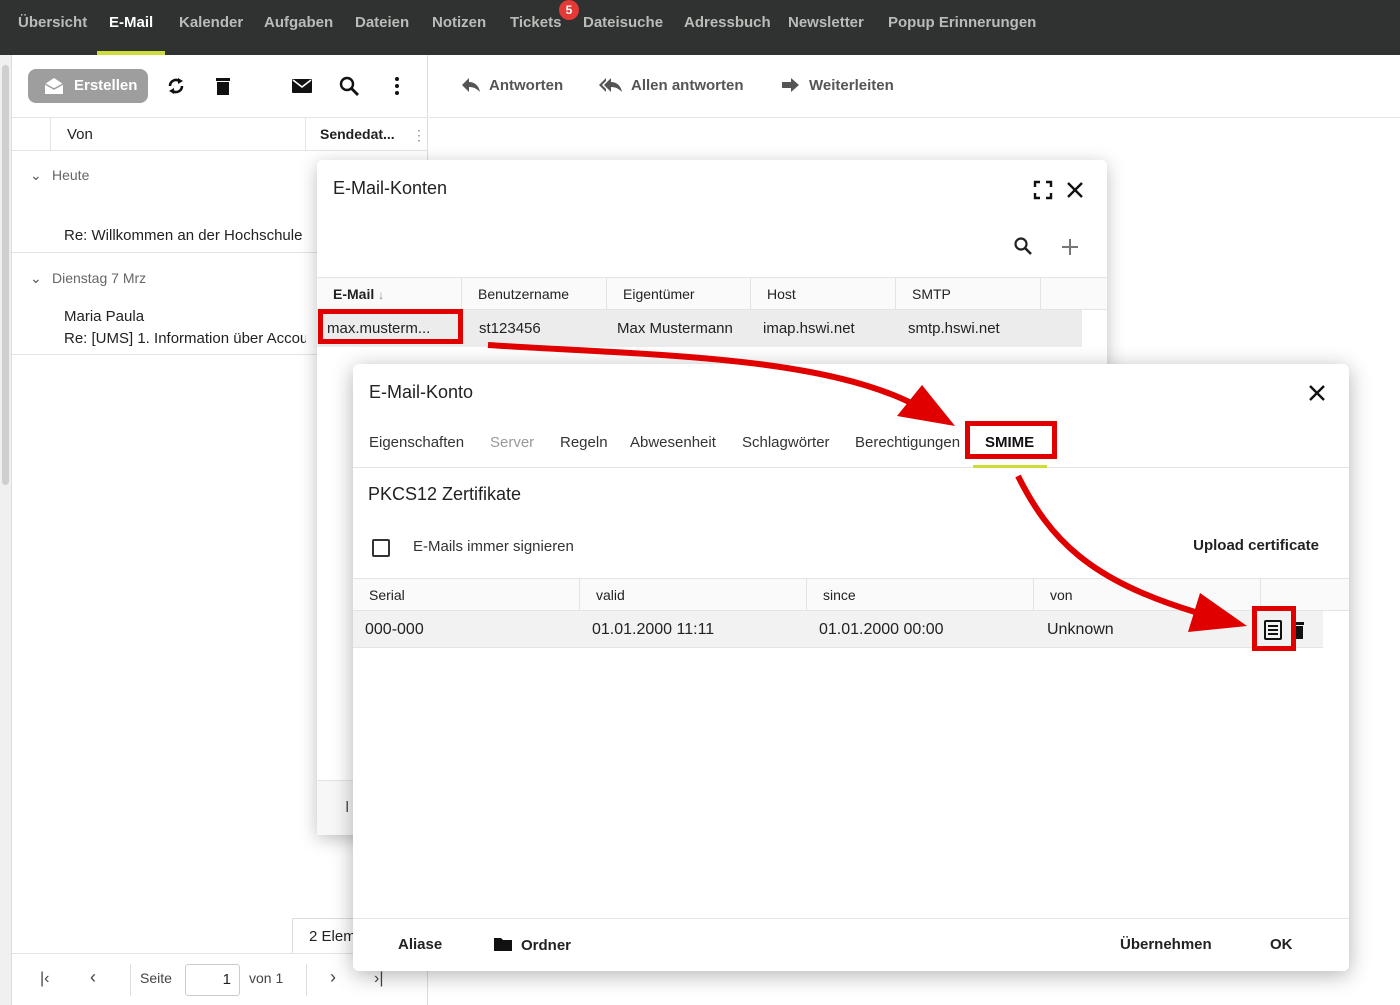  Describe the element at coordinates (333, 977) in the screenshot. I see `next-page-icon: ›` at that location.